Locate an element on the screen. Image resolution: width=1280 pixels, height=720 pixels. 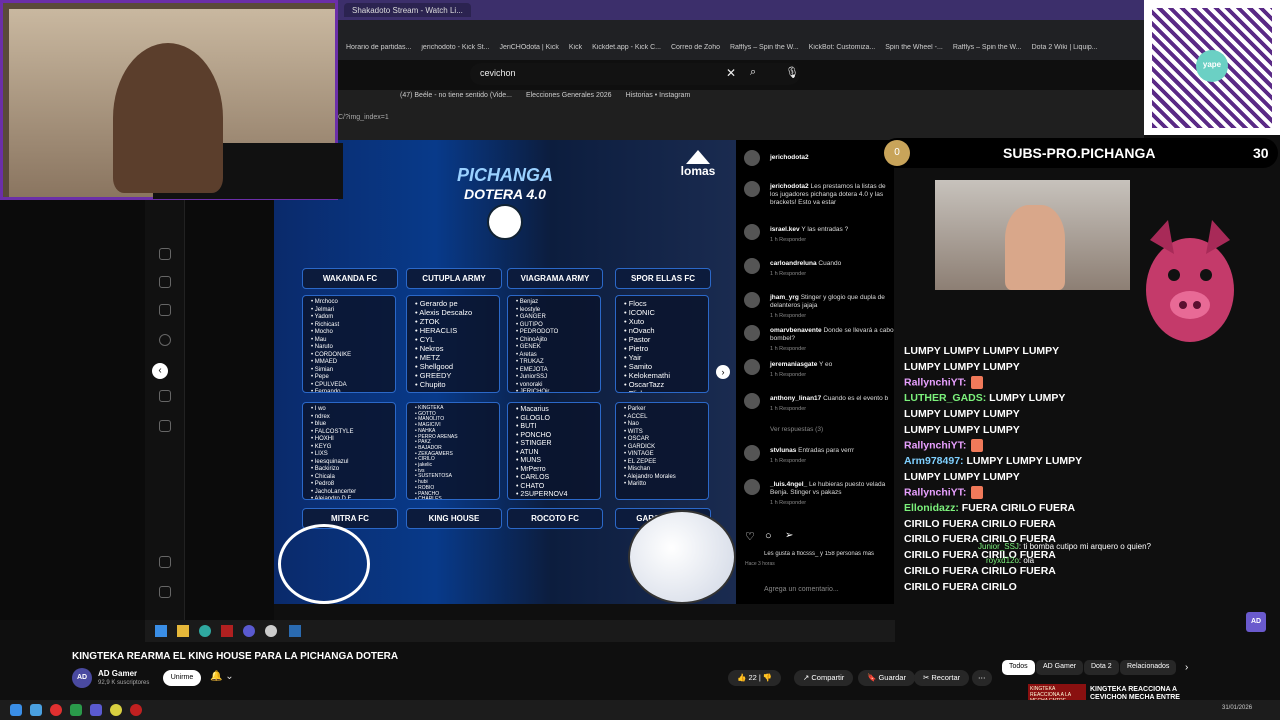
chevron-right-icon: › is located at coordinates (1186, 667).